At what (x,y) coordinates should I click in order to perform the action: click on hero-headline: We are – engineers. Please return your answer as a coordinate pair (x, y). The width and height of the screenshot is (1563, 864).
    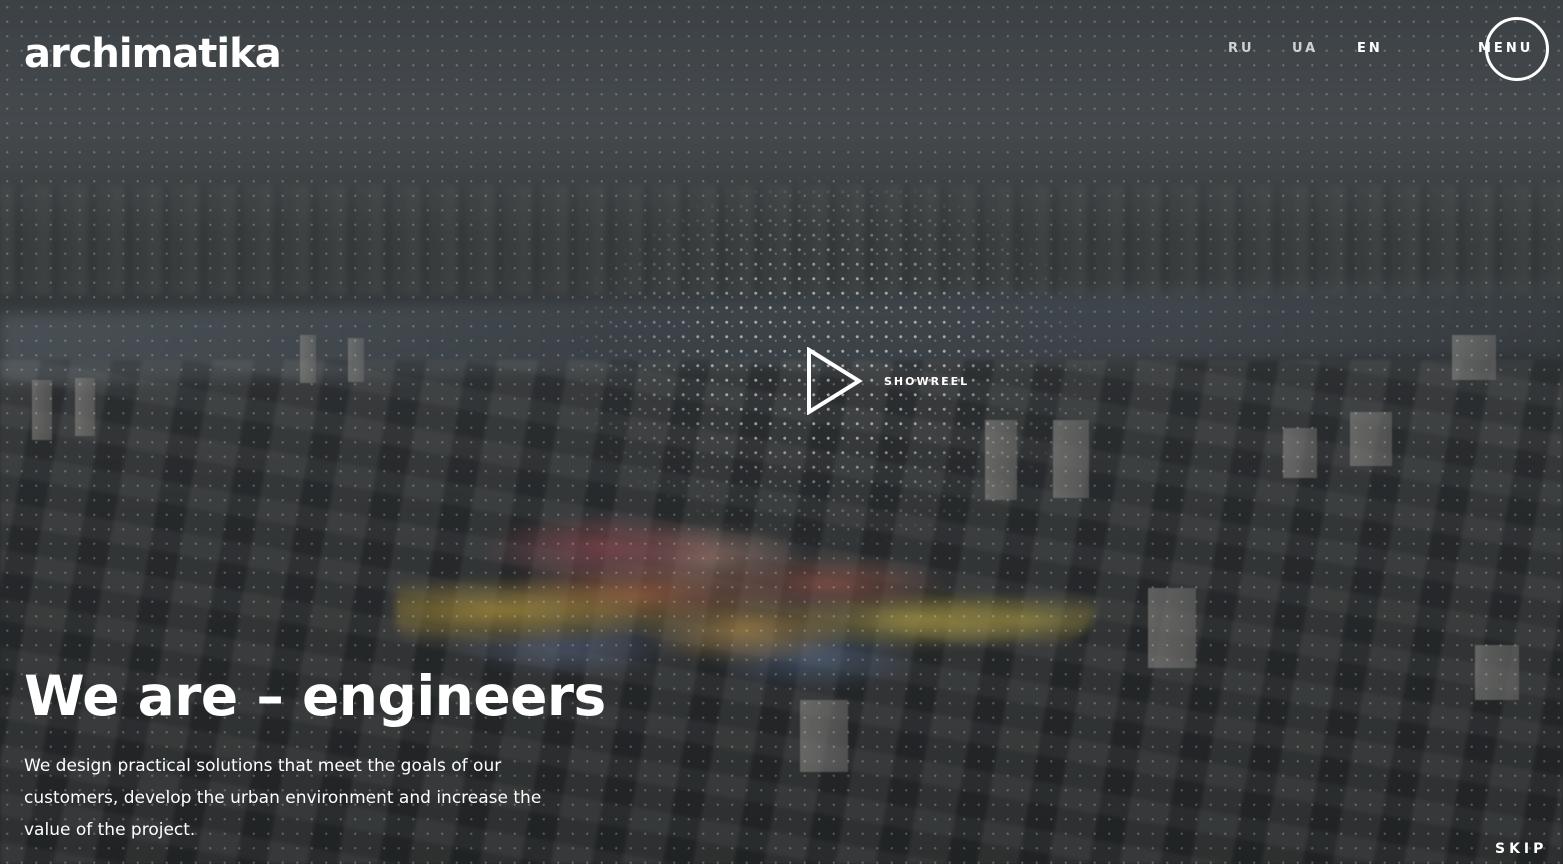
    Looking at the image, I should click on (315, 696).